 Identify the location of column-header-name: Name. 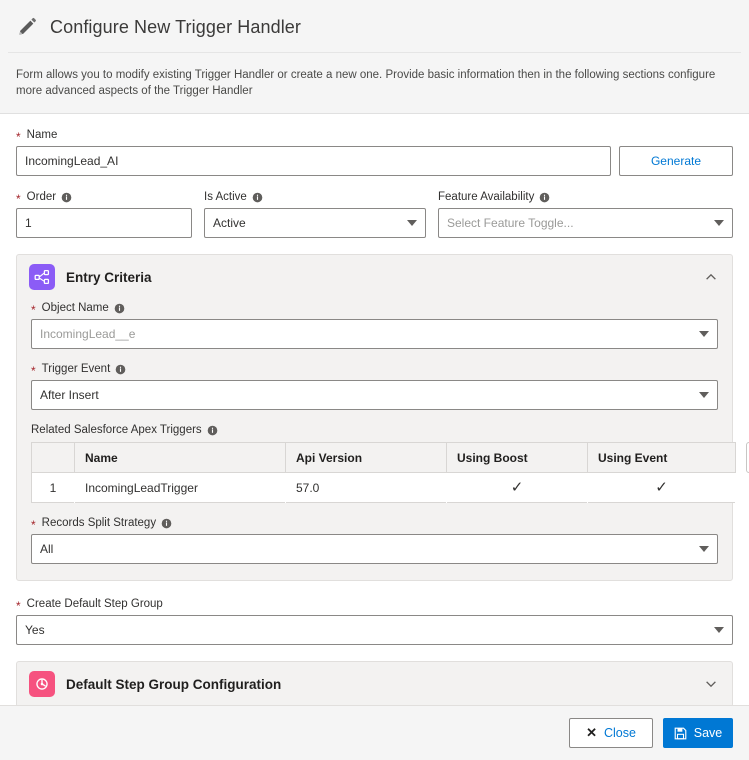
(180, 457).